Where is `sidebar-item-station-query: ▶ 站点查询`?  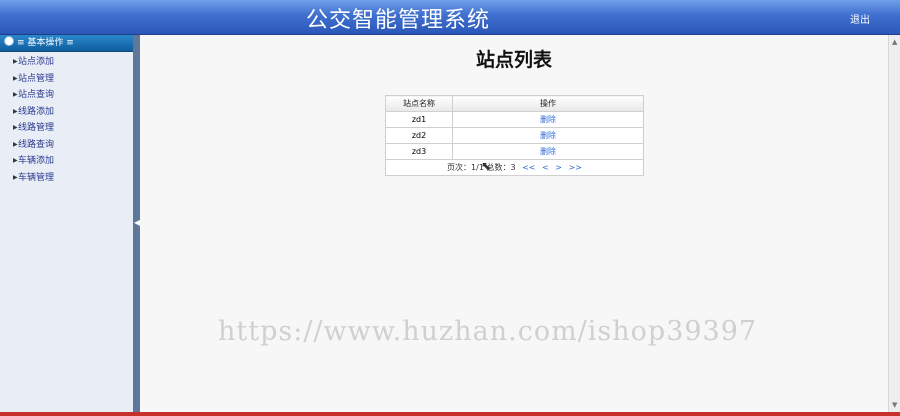 sidebar-item-station-query: ▶ 站点查询 is located at coordinates (66, 95).